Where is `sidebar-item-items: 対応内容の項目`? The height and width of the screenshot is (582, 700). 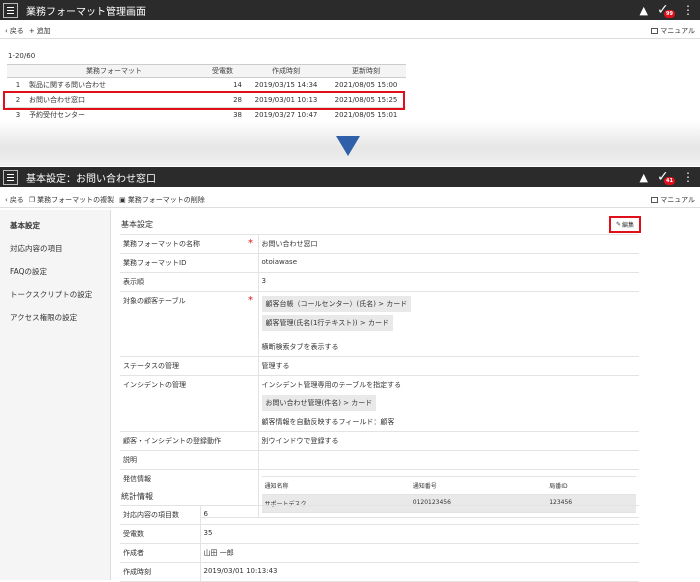
sidebar-item-items: 対応内容の項目 is located at coordinates (55, 248).